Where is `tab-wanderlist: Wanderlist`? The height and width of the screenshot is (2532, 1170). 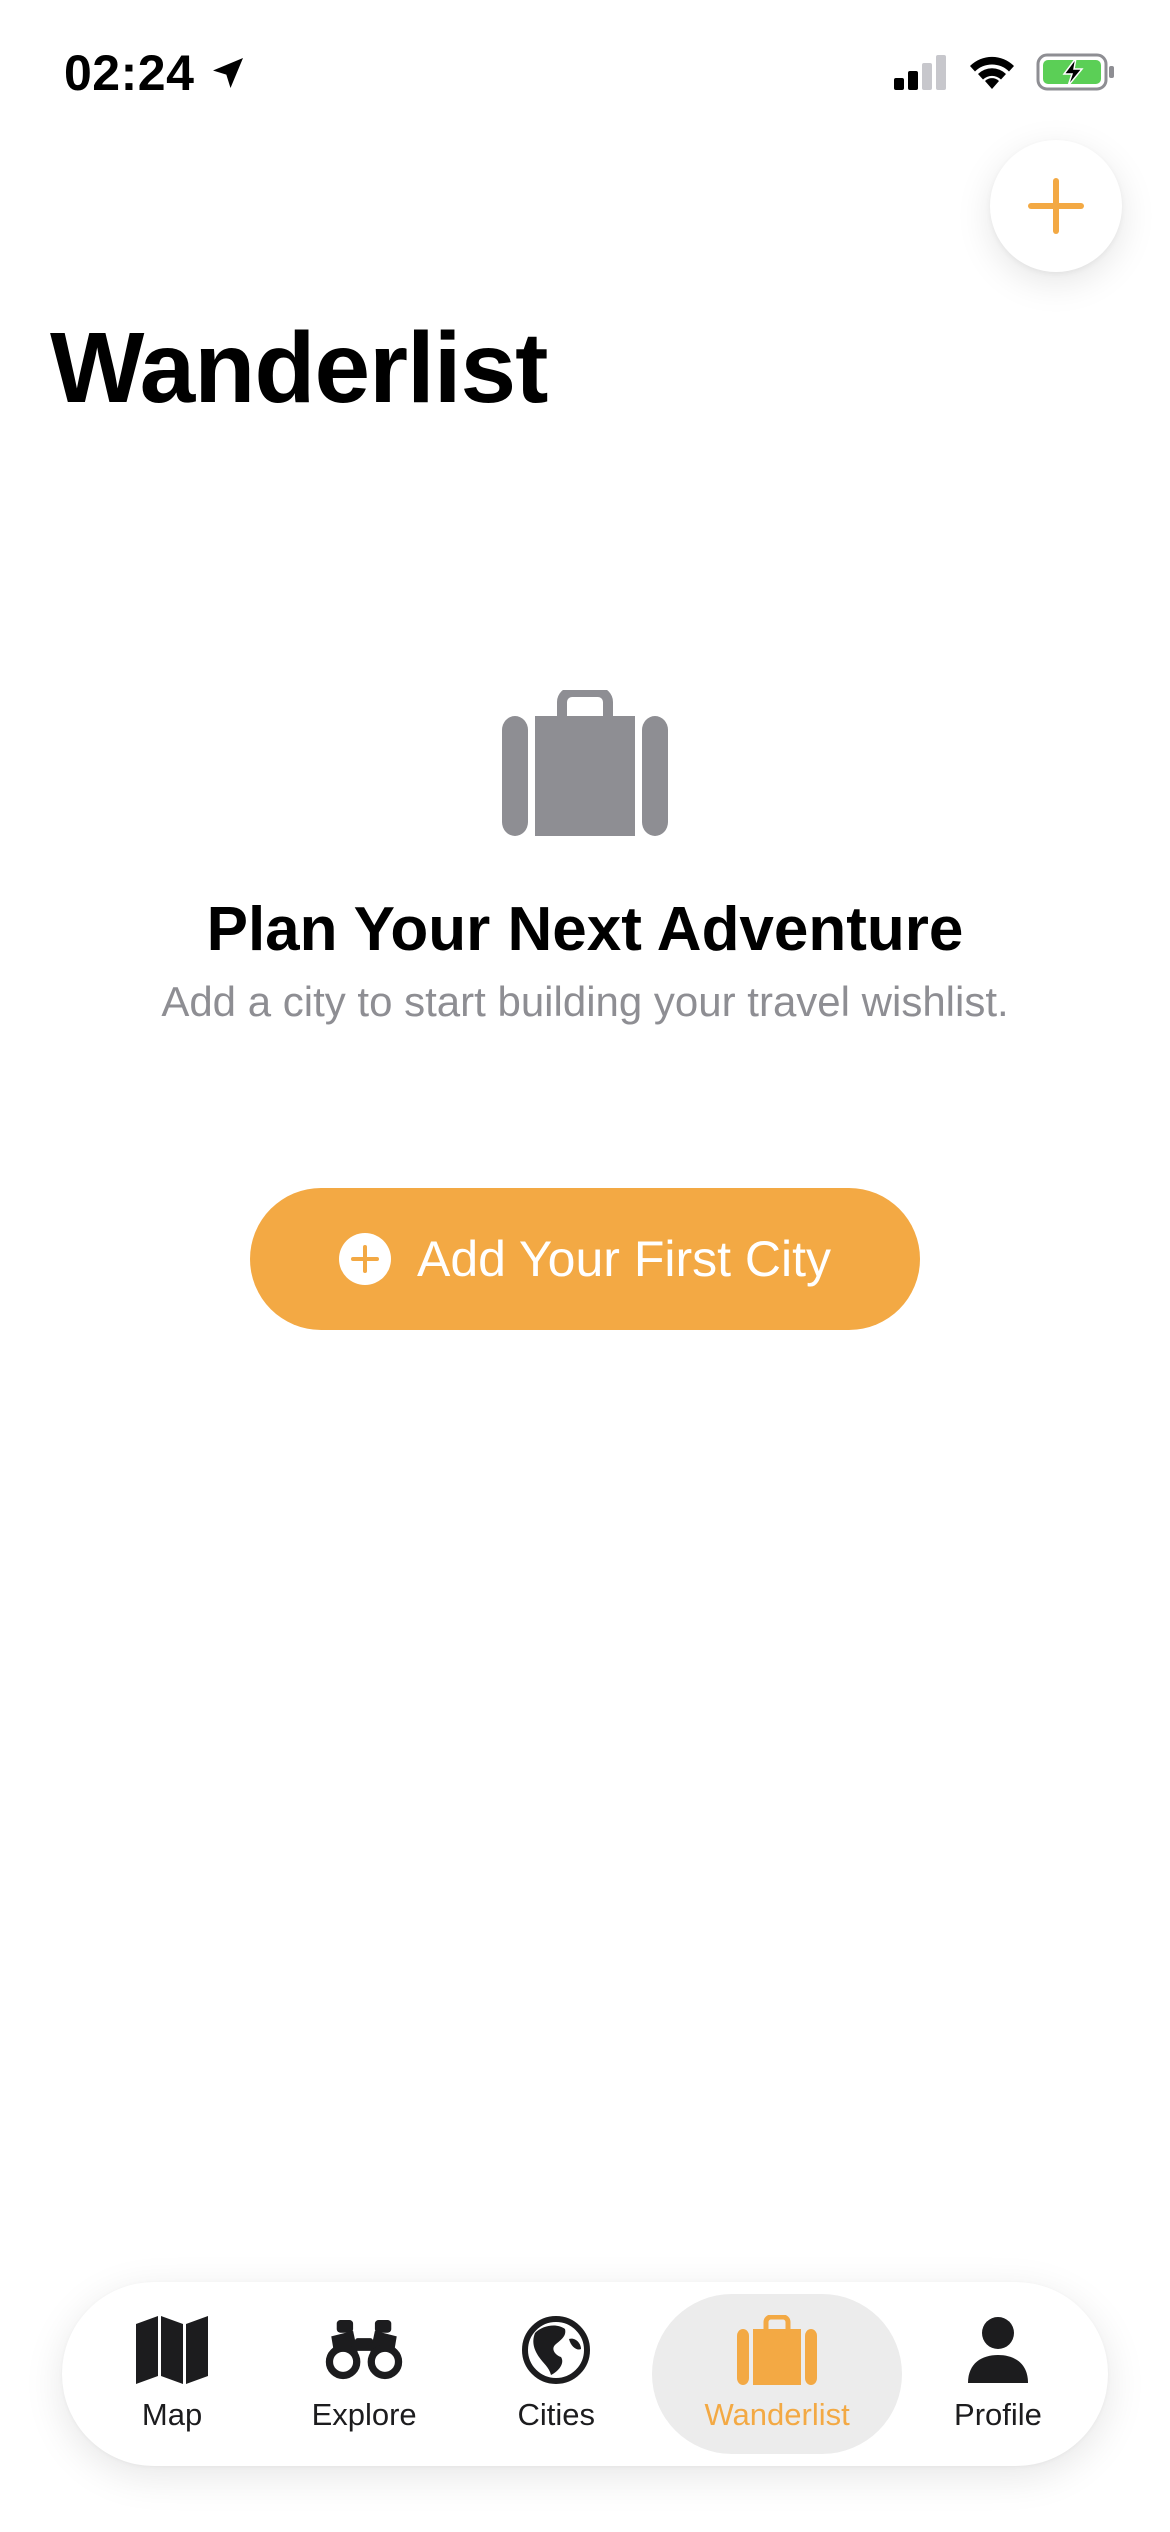 tab-wanderlist: Wanderlist is located at coordinates (777, 2374).